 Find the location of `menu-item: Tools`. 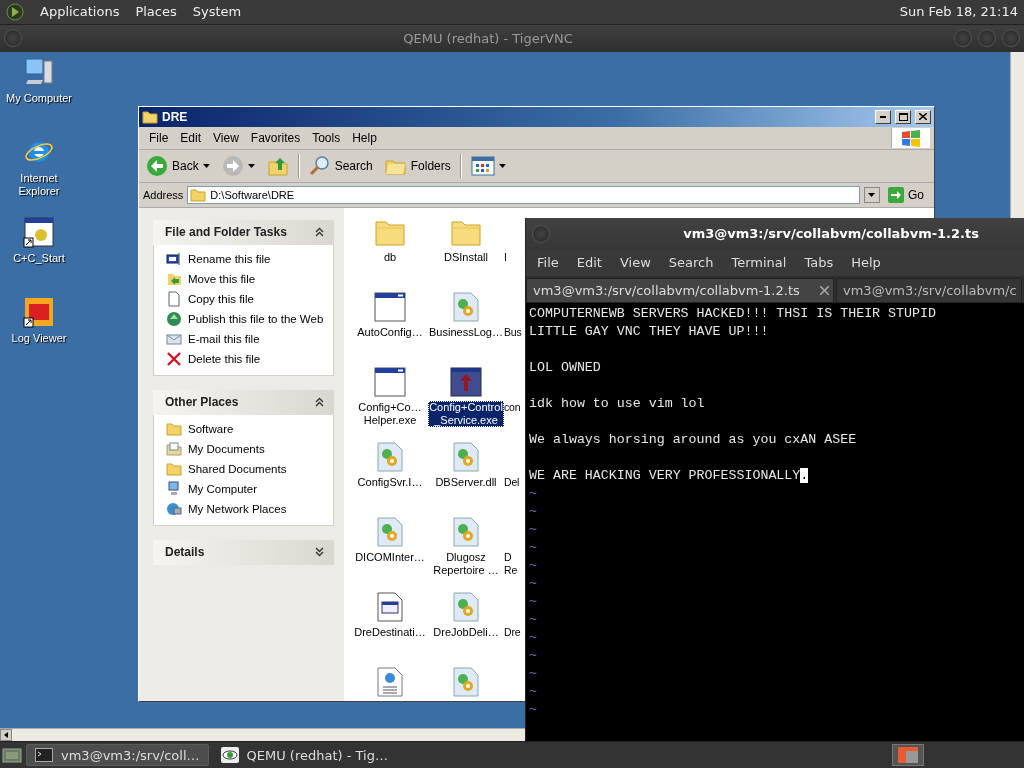

menu-item: Tools is located at coordinates (326, 137).